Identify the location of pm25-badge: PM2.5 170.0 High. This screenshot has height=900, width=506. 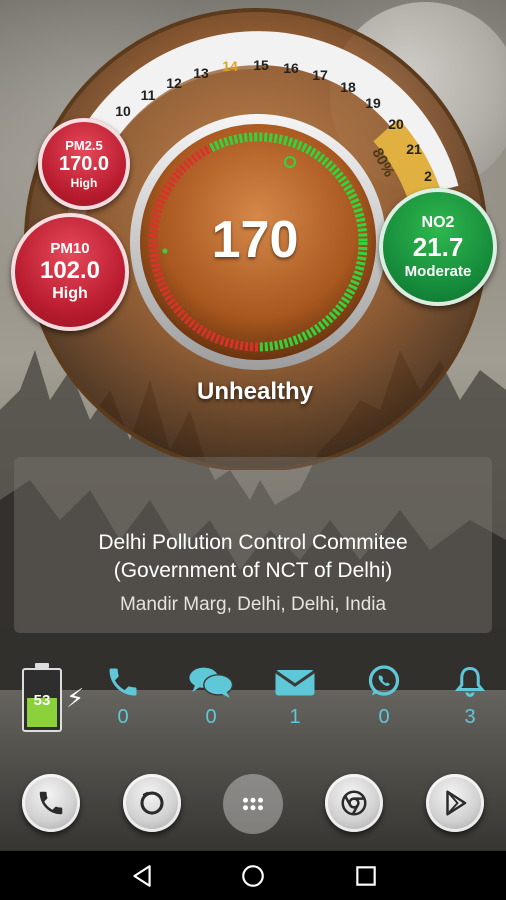
(84, 164).